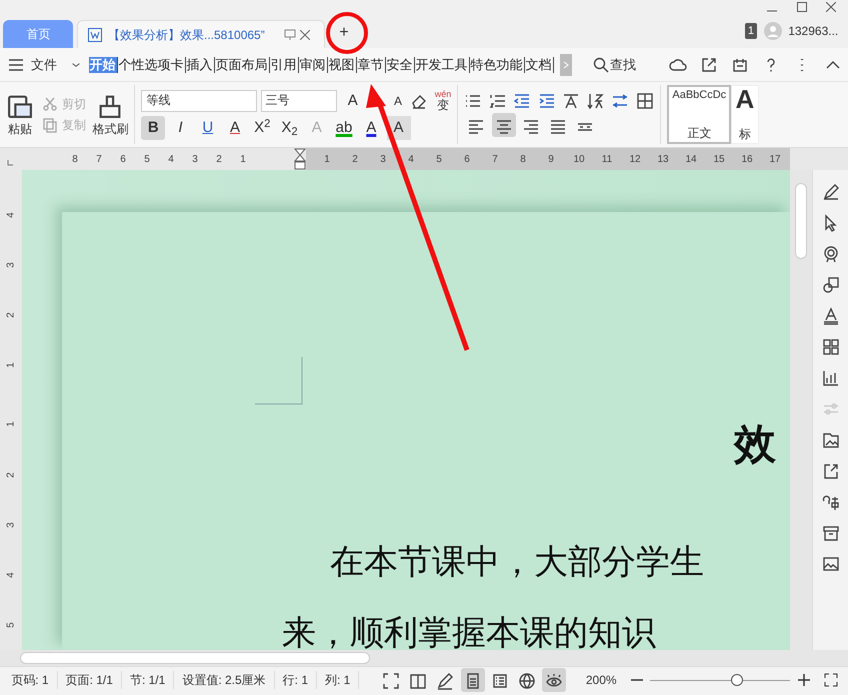 The height and width of the screenshot is (695, 848). Describe the element at coordinates (699, 114) in the screenshot. I see `style-preset-card: AaBbCcDc 正文` at that location.